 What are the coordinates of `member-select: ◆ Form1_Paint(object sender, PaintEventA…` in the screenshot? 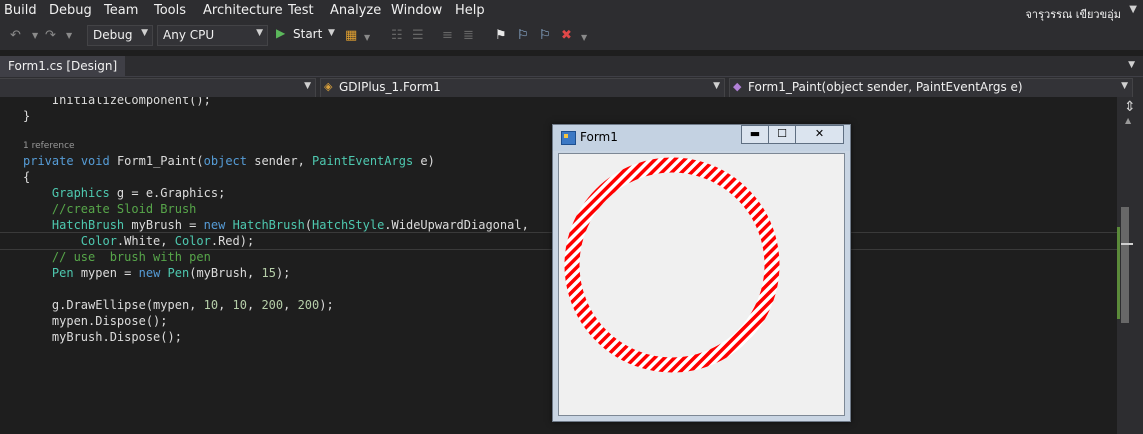 It's located at (931, 88).